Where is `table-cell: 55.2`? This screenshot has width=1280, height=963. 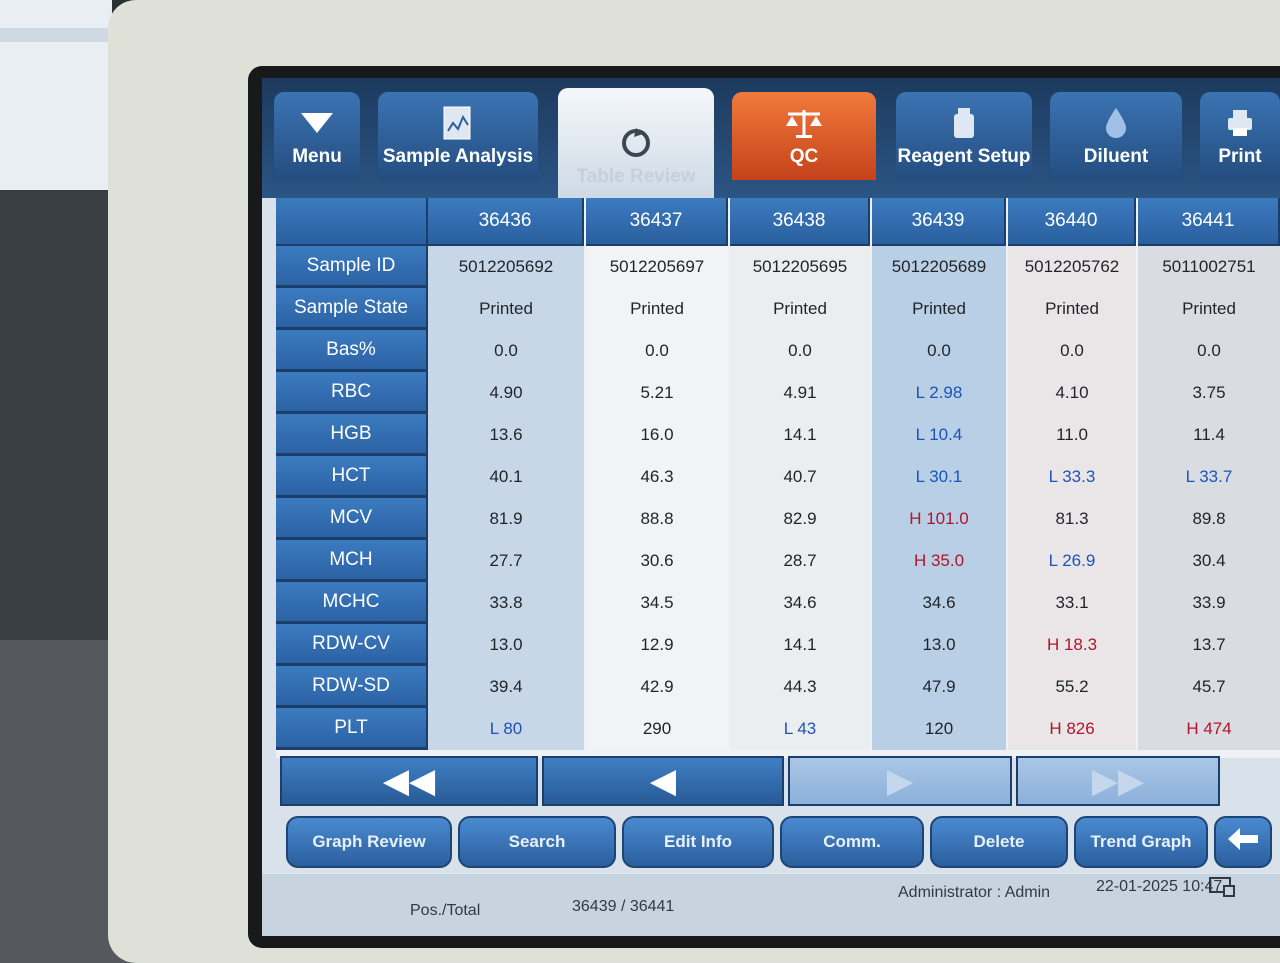 table-cell: 55.2 is located at coordinates (1072, 687).